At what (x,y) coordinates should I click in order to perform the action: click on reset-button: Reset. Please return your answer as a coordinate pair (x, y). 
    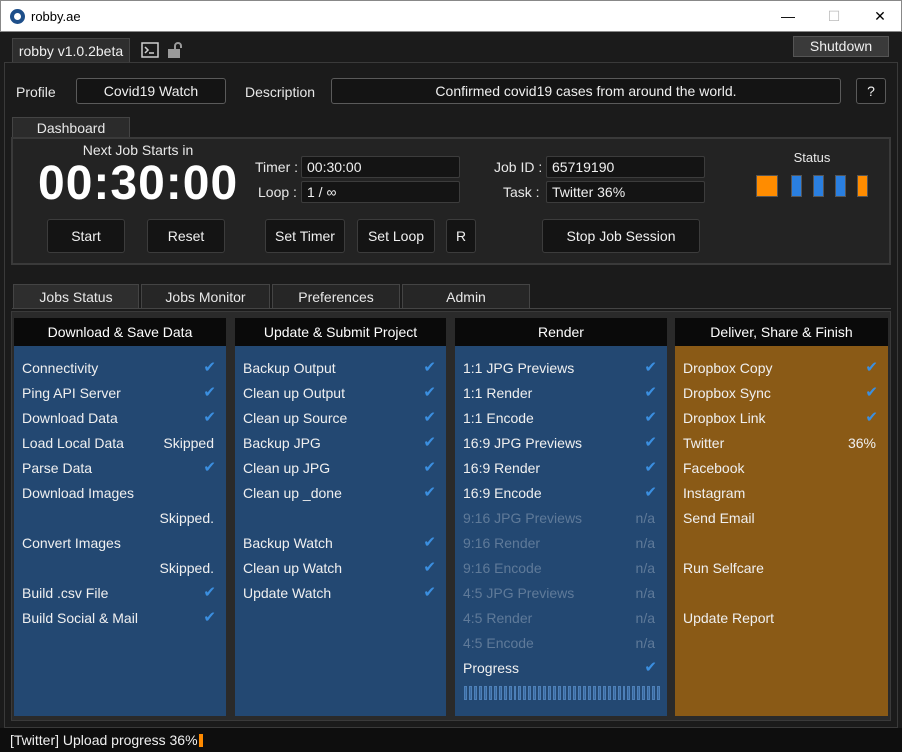
    Looking at the image, I should click on (186, 236).